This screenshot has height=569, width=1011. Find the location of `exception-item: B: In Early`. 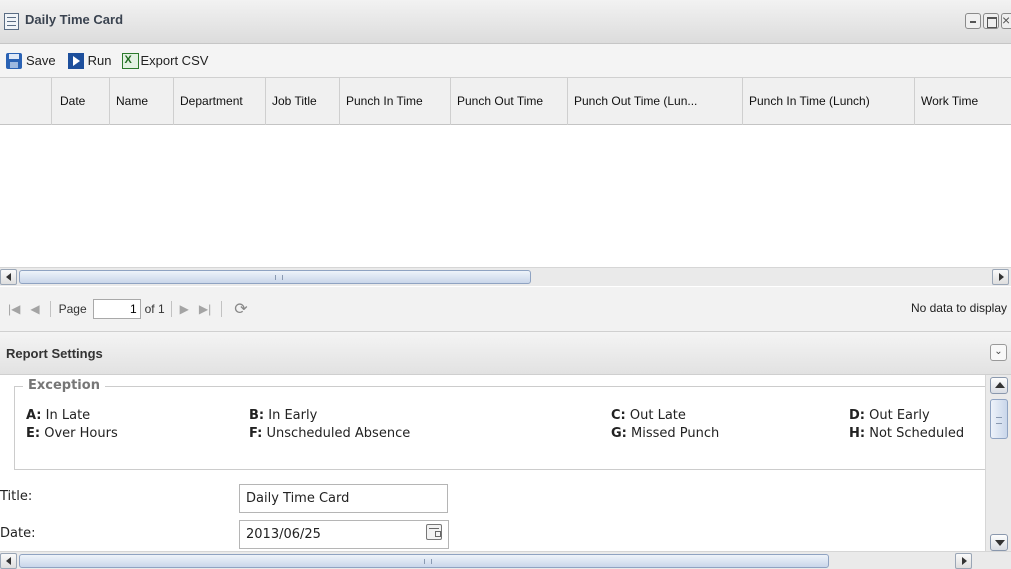

exception-item: B: In Early is located at coordinates (283, 415).